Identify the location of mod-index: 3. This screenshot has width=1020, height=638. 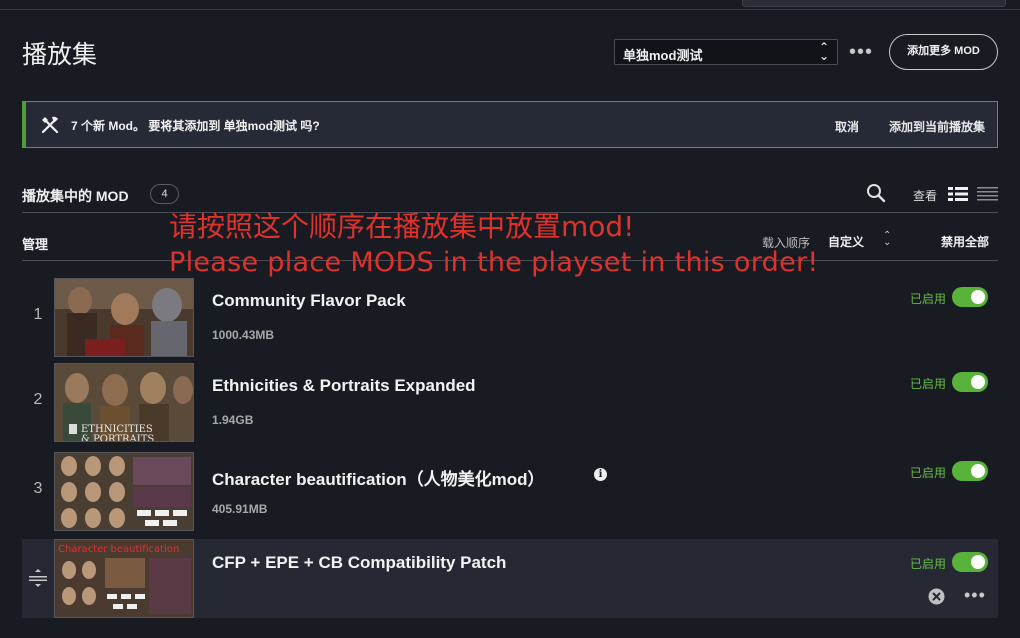
(38, 488).